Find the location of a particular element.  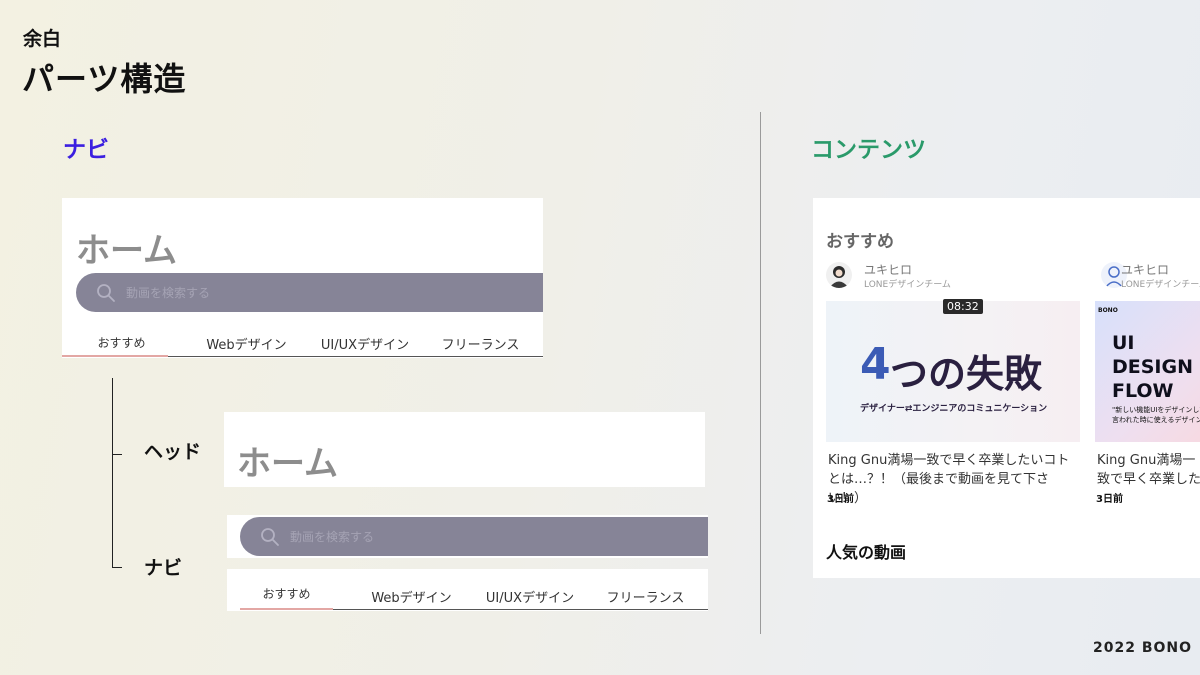

section-heading-content: コンテンツ is located at coordinates (868, 150).